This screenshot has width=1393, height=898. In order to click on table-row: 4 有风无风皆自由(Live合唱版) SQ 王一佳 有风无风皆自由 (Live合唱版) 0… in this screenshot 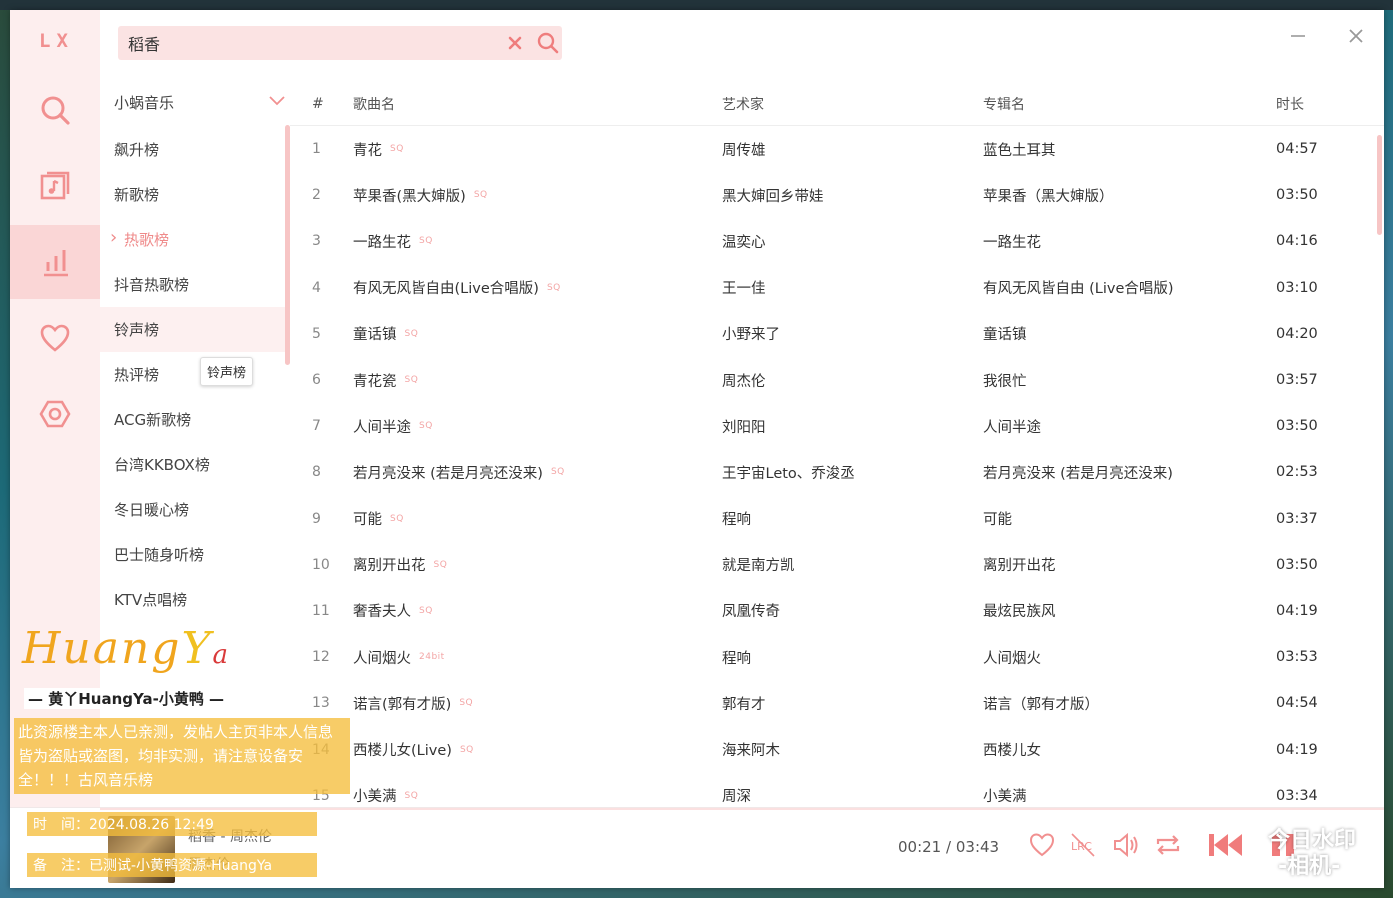, I will do `click(837, 288)`.